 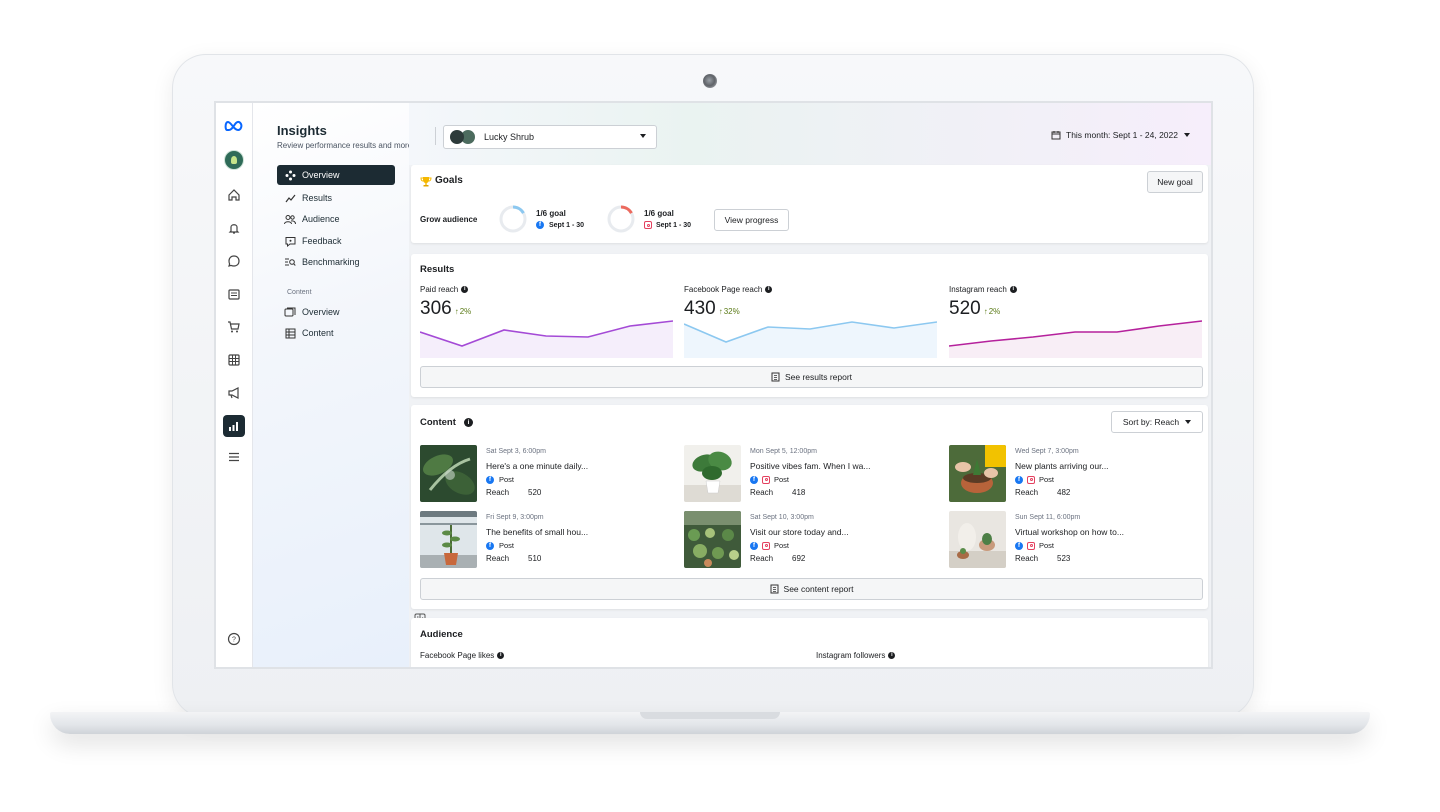 What do you see at coordinates (234, 327) in the screenshot?
I see `cart-icon` at bounding box center [234, 327].